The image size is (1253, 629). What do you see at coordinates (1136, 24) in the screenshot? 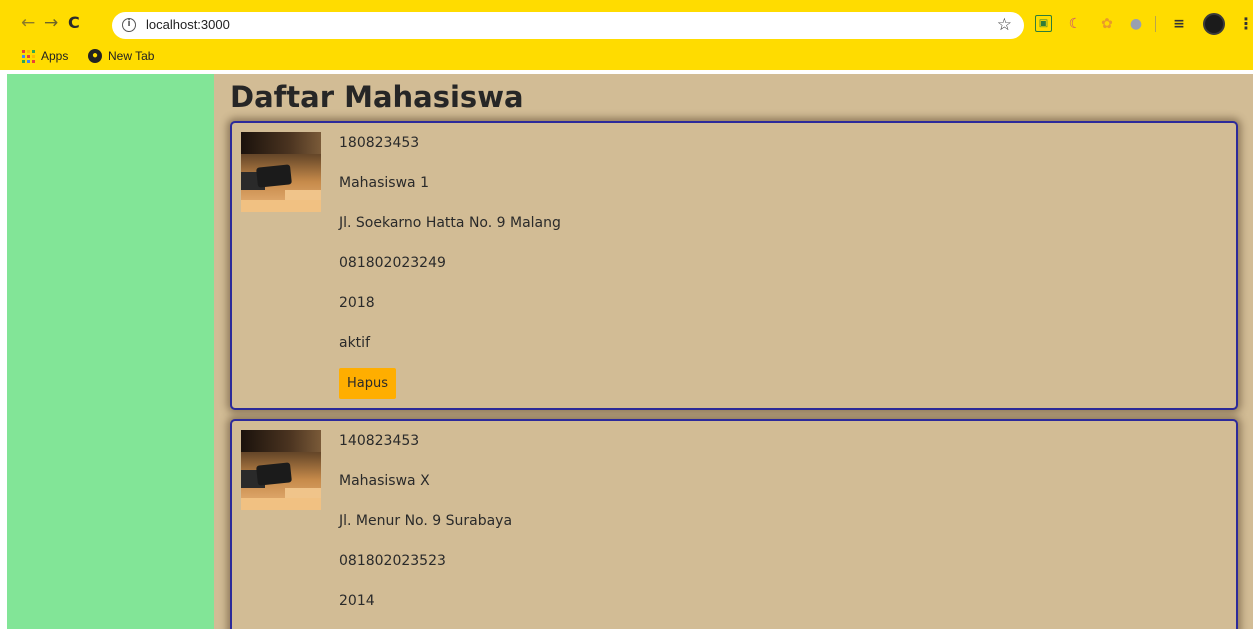
I see `extension-globe-icon: ●` at bounding box center [1136, 24].